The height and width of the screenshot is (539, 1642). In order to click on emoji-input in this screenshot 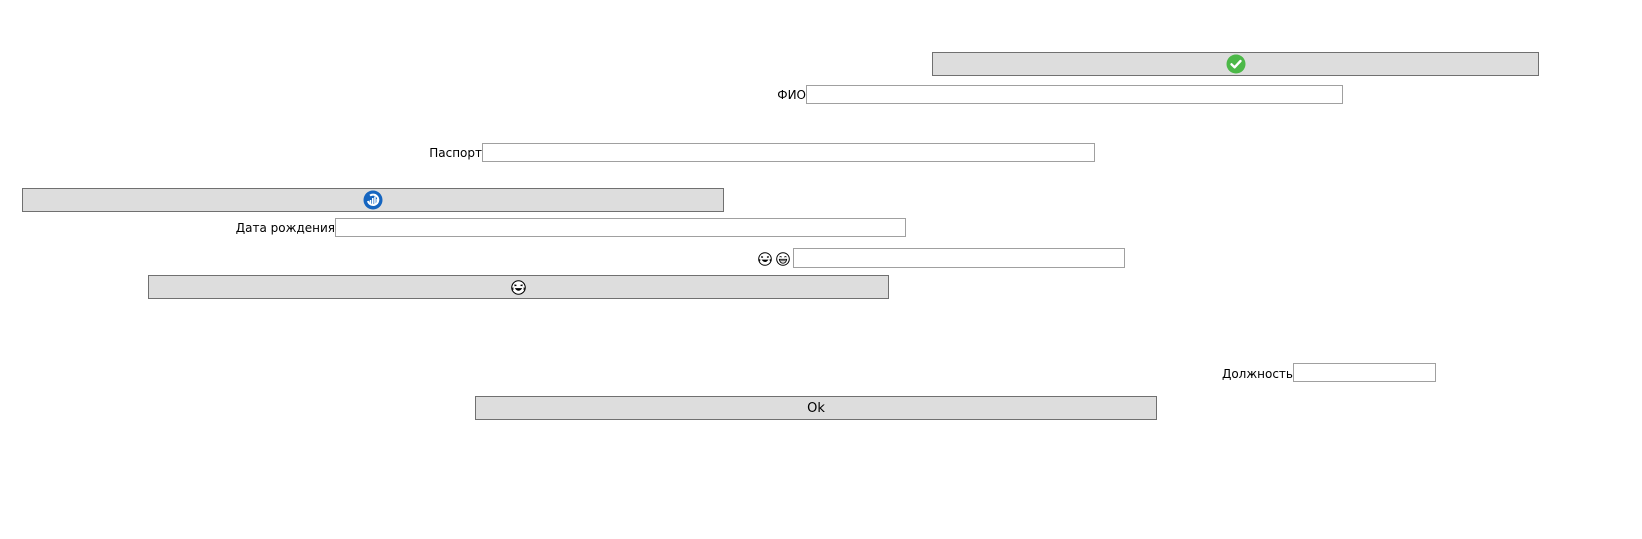, I will do `click(959, 258)`.